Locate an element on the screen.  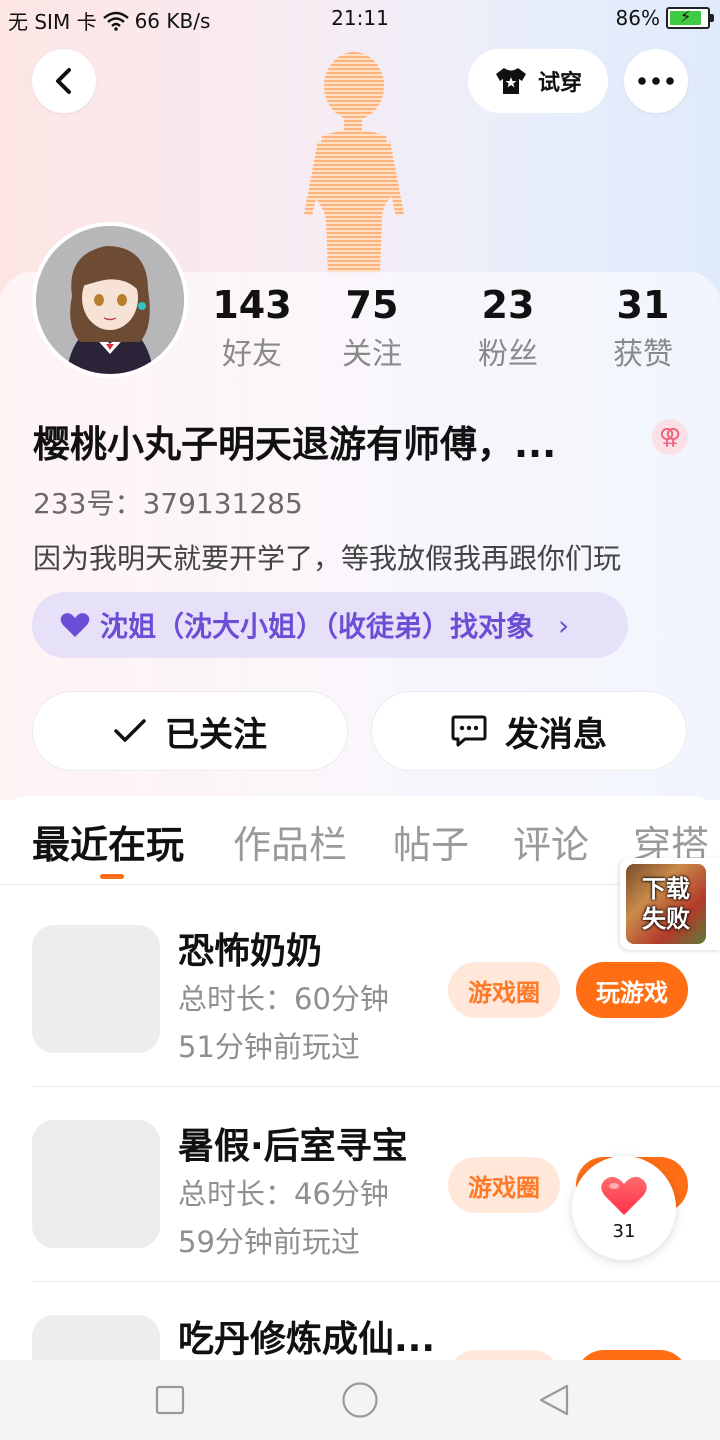
recents-button is located at coordinates (170, 1400).